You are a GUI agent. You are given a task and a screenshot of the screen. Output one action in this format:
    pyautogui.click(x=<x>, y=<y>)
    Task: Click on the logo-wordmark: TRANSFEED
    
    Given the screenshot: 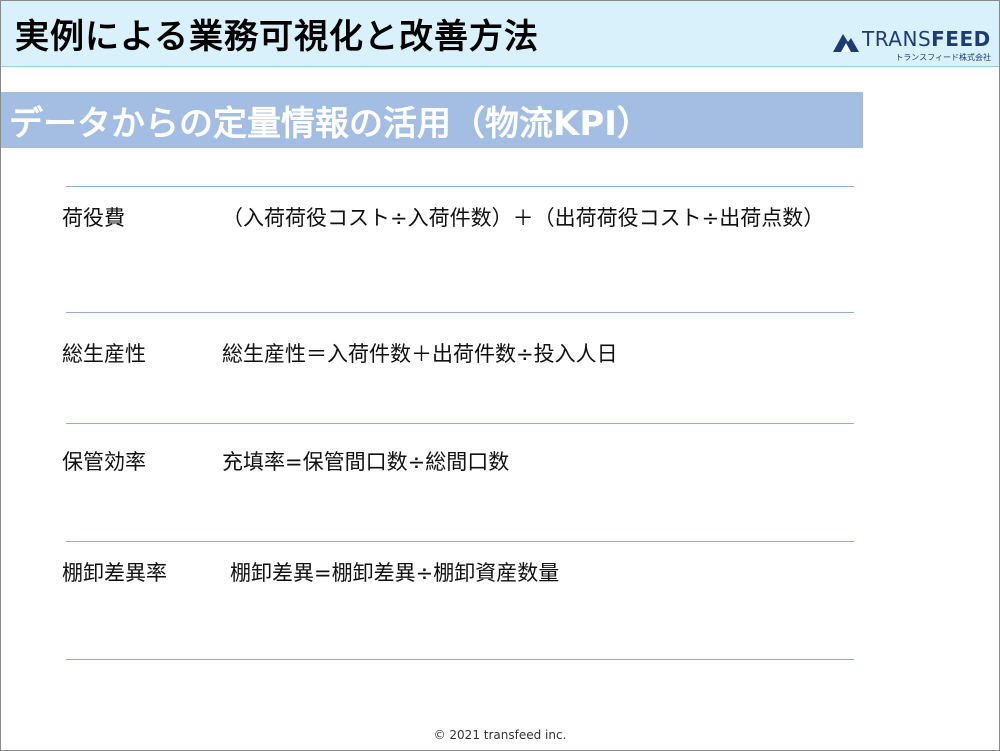 What is the action you would take?
    pyautogui.click(x=926, y=39)
    